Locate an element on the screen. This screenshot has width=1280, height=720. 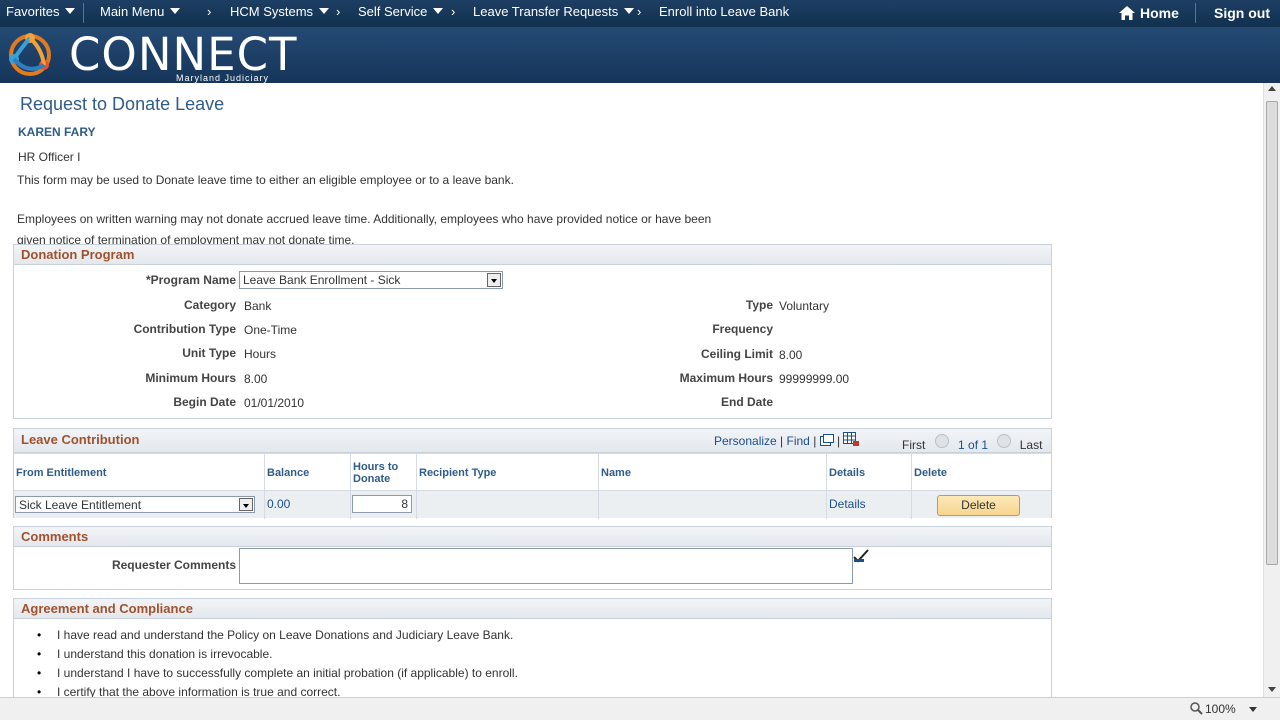
signout-link: Sign out is located at coordinates (1242, 13).